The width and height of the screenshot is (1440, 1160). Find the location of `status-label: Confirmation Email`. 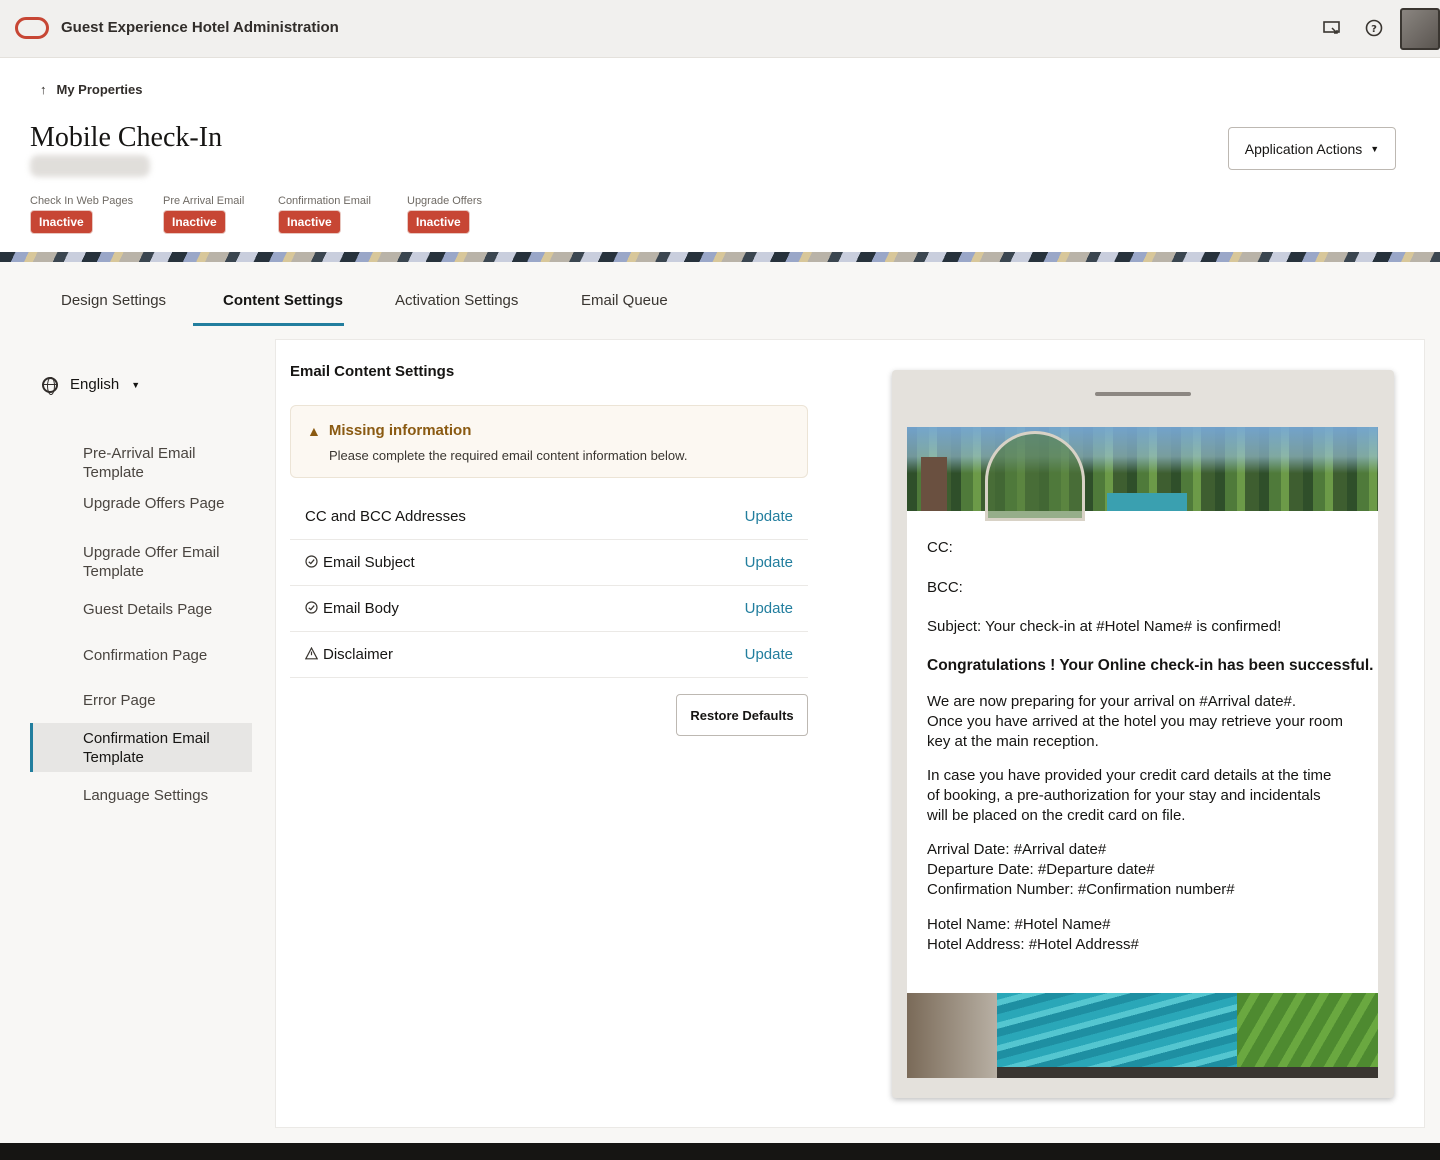

status-label: Confirmation Email is located at coordinates (324, 201).